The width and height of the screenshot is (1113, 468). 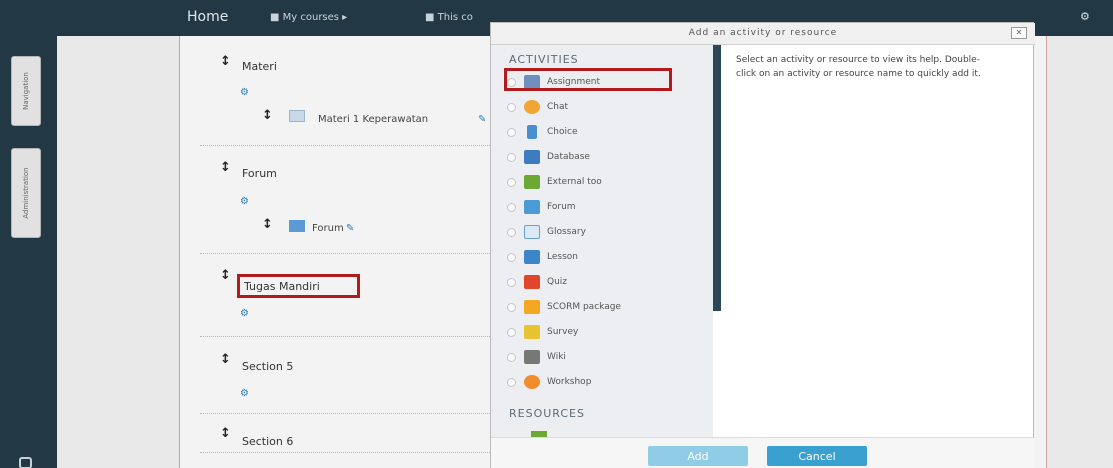 What do you see at coordinates (532, 357) in the screenshot?
I see `wiki-icon` at bounding box center [532, 357].